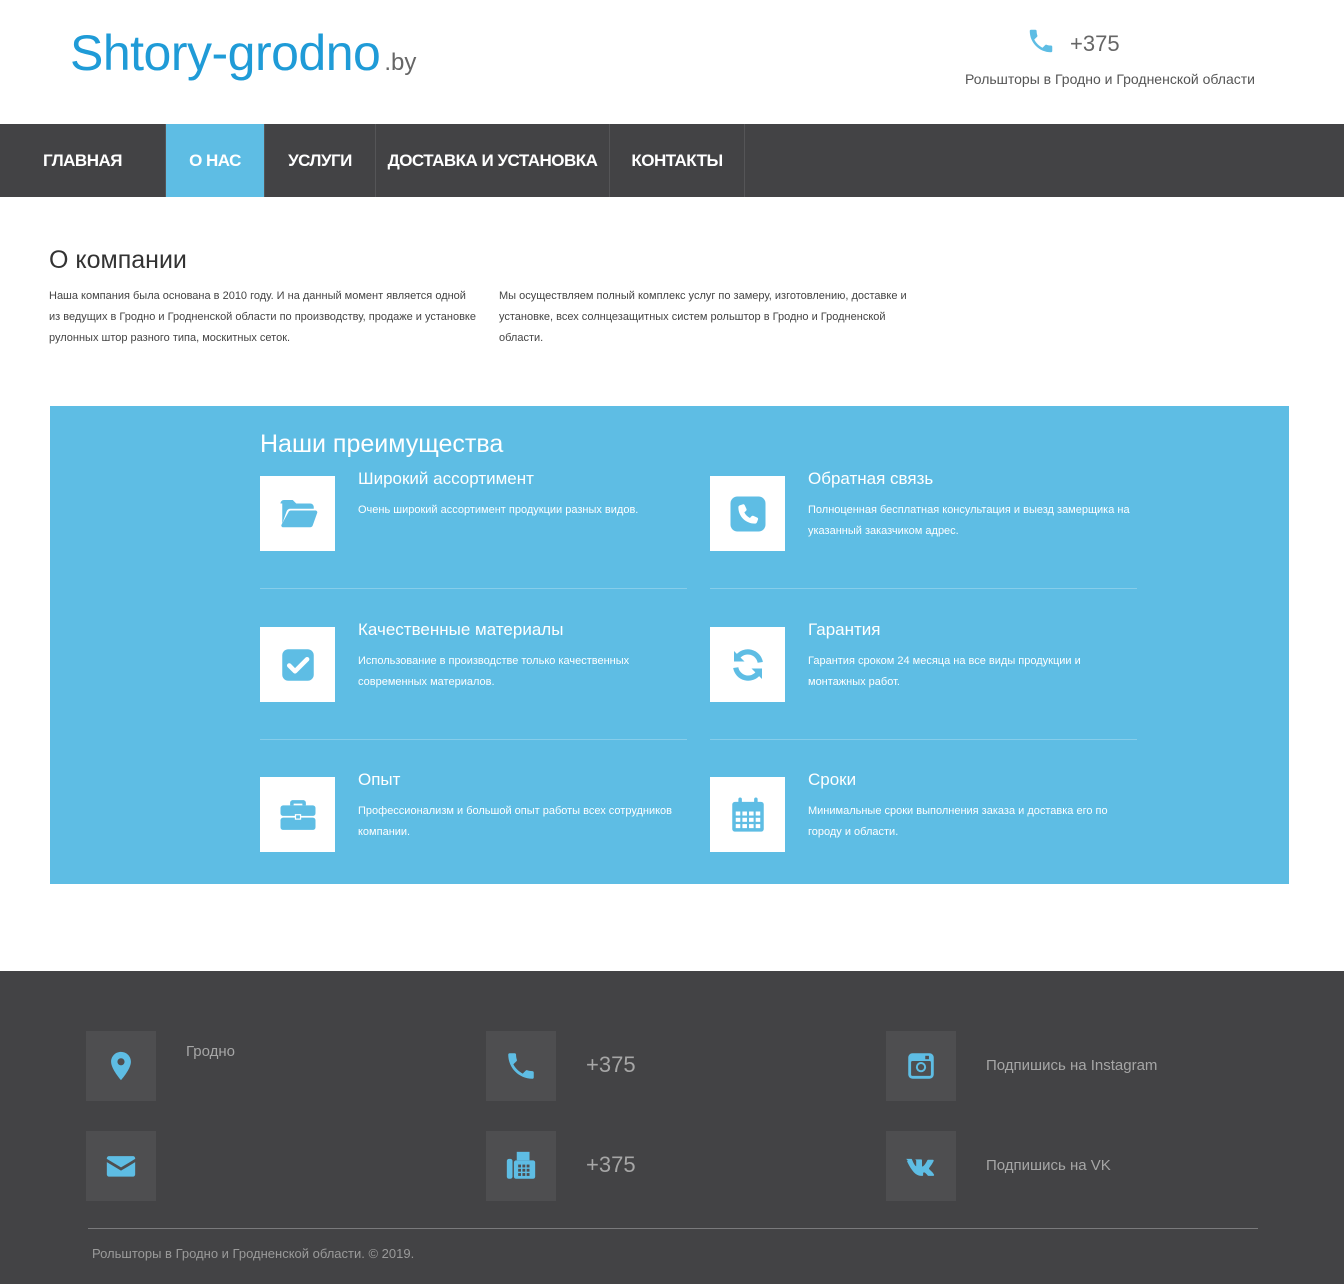  Describe the element at coordinates (1095, 44) in the screenshot. I see `header-phone-number: +375` at that location.